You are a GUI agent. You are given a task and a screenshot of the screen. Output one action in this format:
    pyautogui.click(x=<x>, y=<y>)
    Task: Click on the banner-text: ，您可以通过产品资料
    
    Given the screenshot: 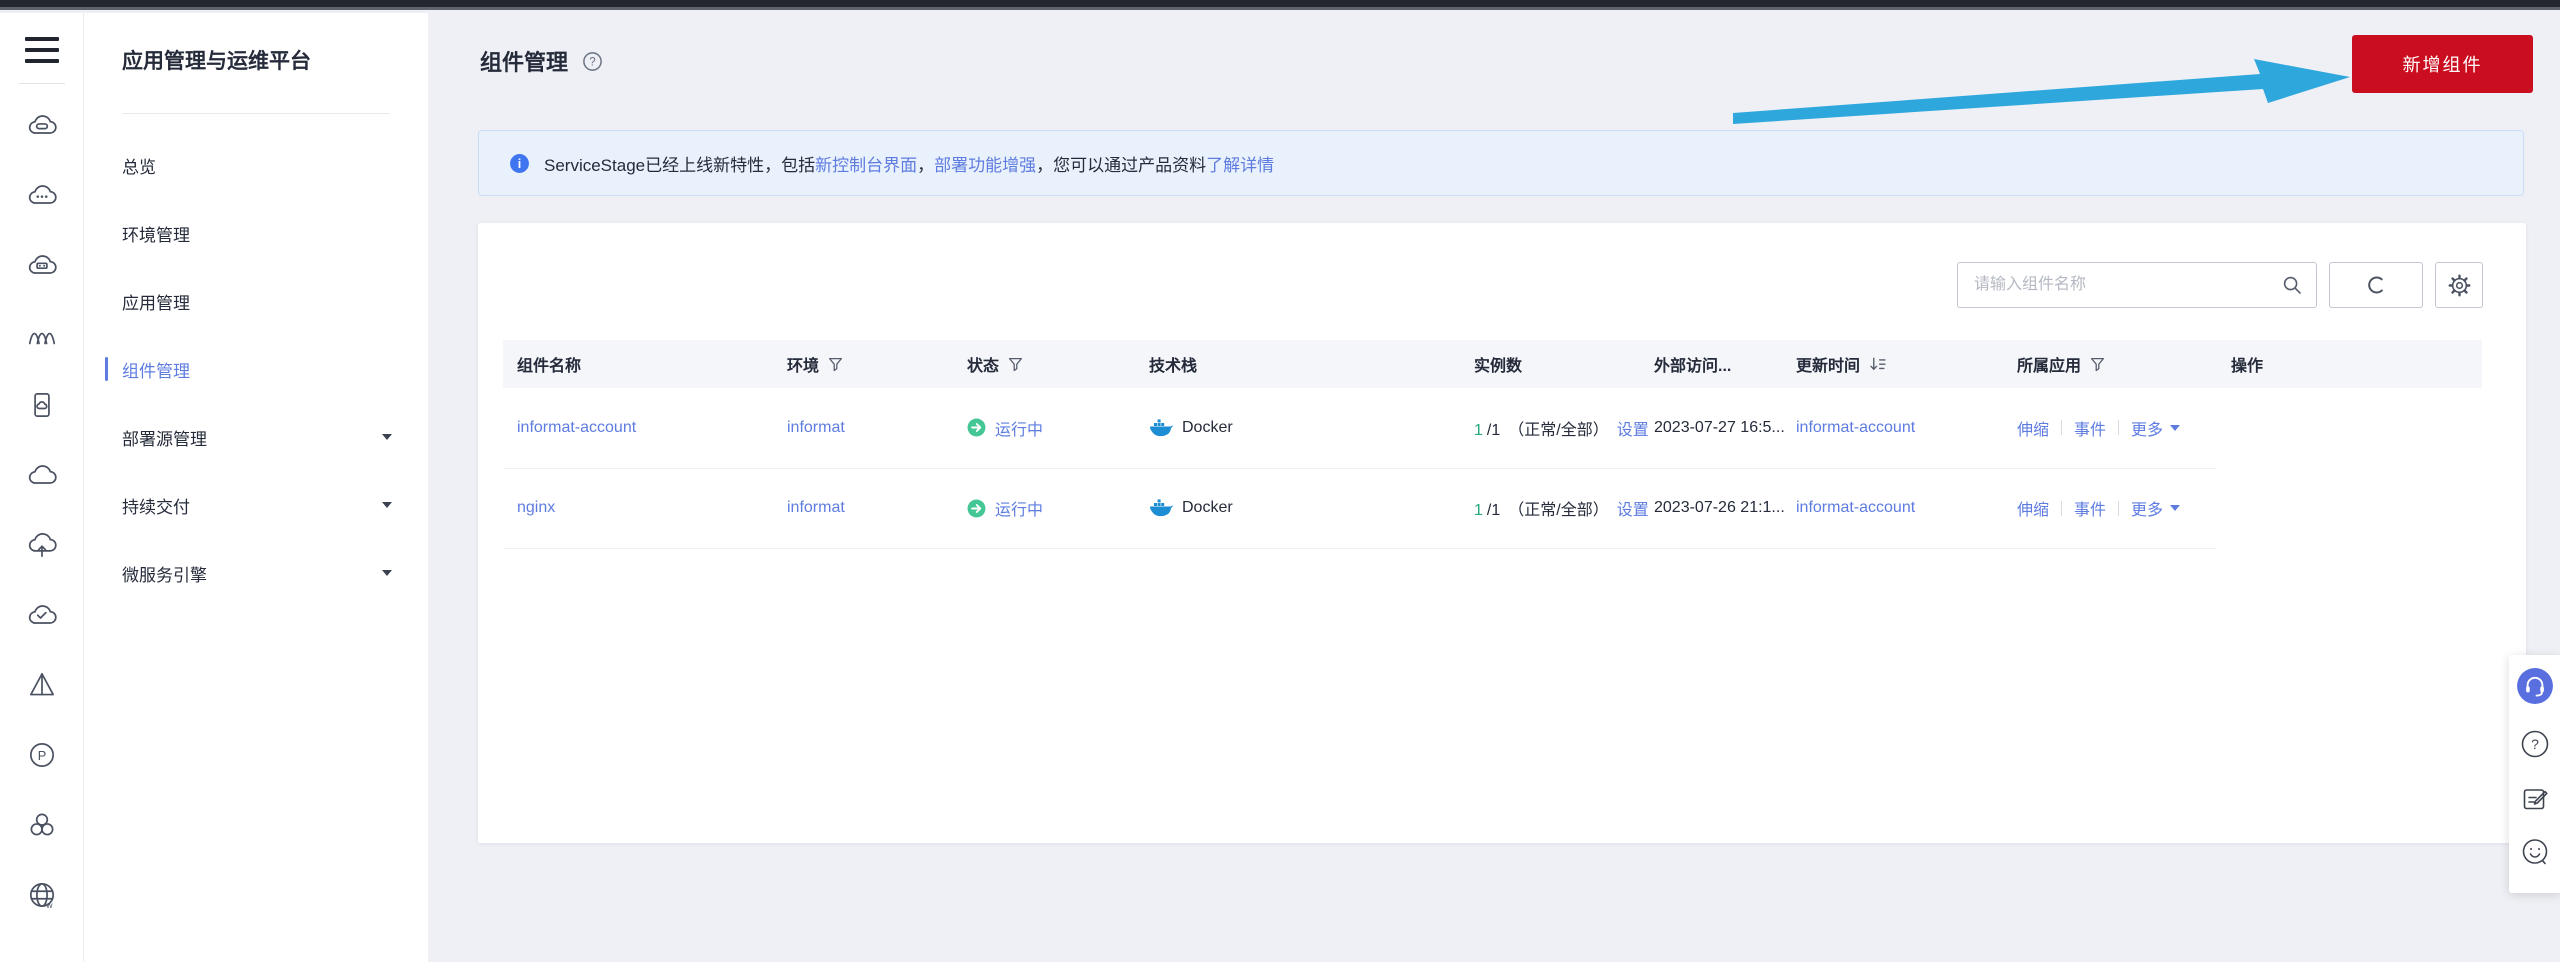 What is the action you would take?
    pyautogui.click(x=1121, y=165)
    